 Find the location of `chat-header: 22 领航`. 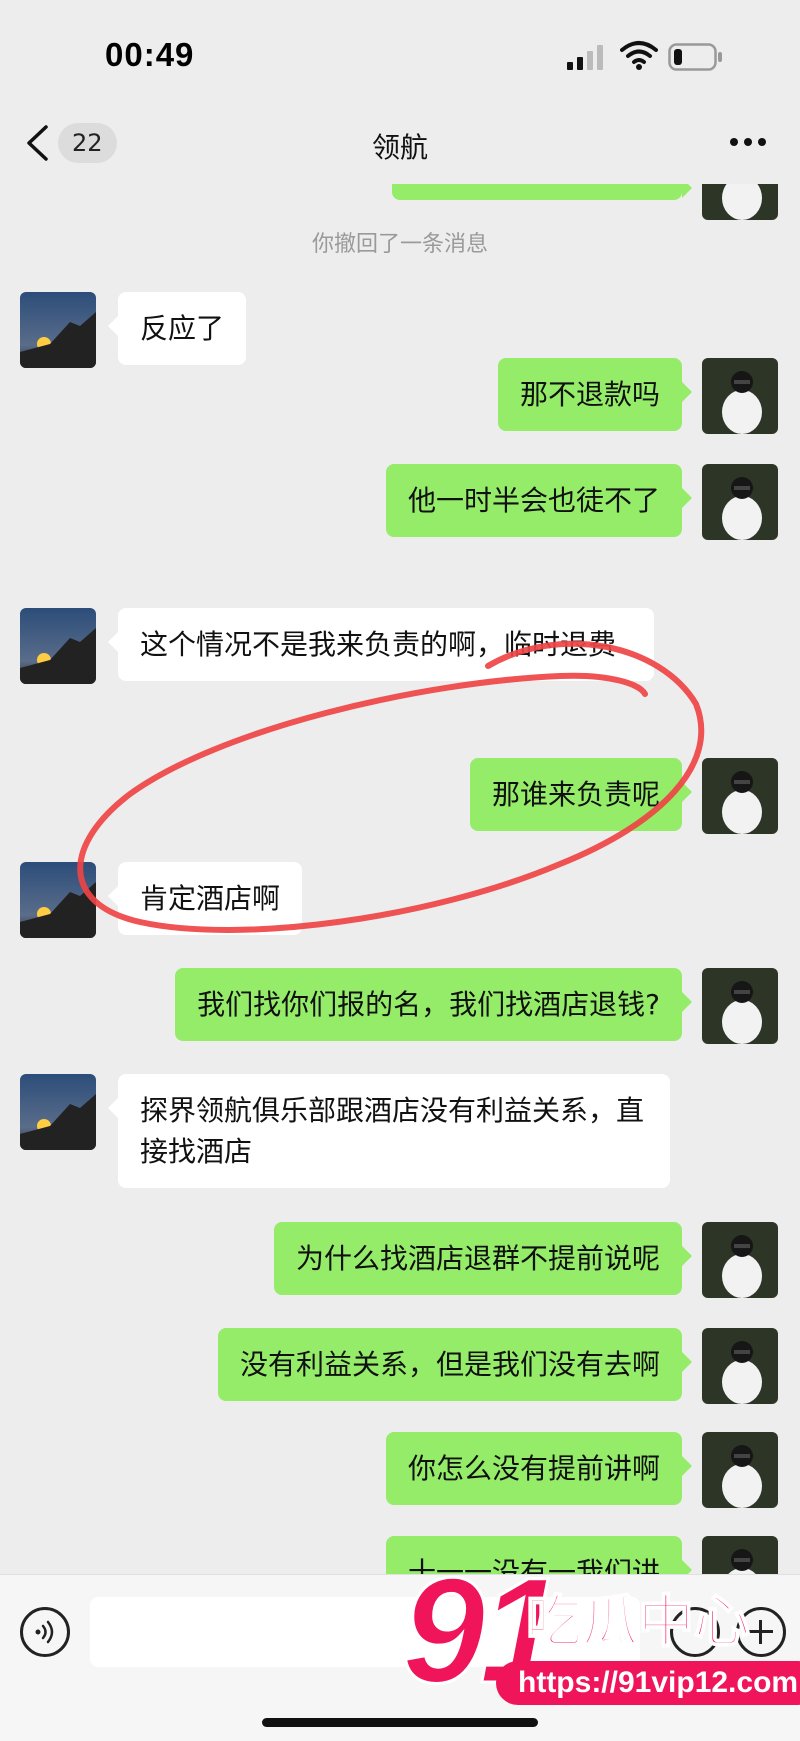

chat-header: 22 领航 is located at coordinates (400, 142).